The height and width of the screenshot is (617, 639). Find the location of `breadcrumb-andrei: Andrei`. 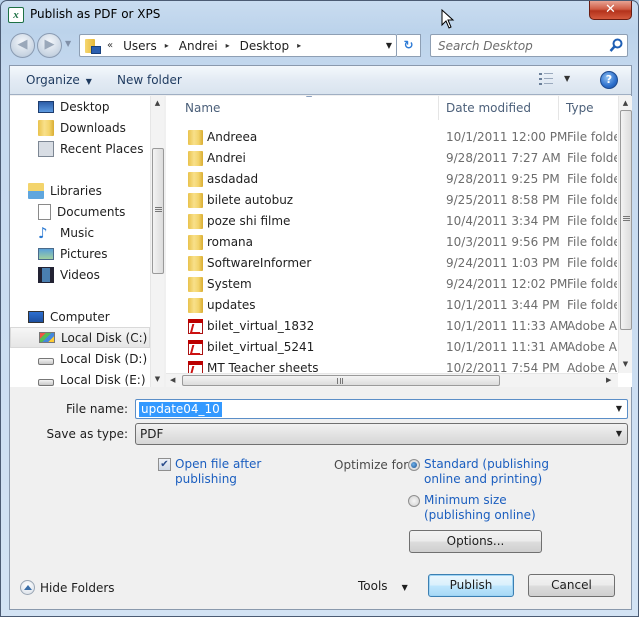

breadcrumb-andrei: Andrei is located at coordinates (198, 46).